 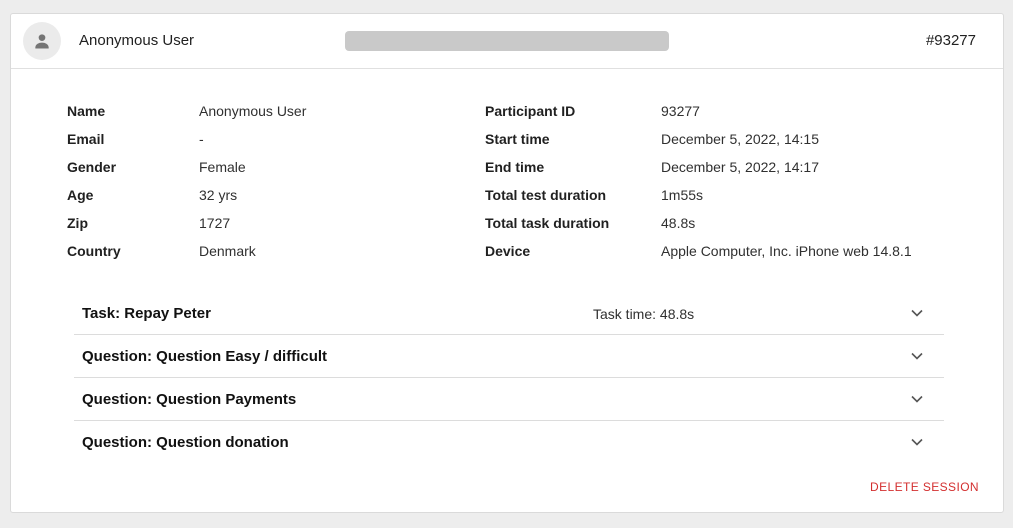 I want to click on detail-value-start-time: December 5, 2022, 14:15, so click(x=740, y=139).